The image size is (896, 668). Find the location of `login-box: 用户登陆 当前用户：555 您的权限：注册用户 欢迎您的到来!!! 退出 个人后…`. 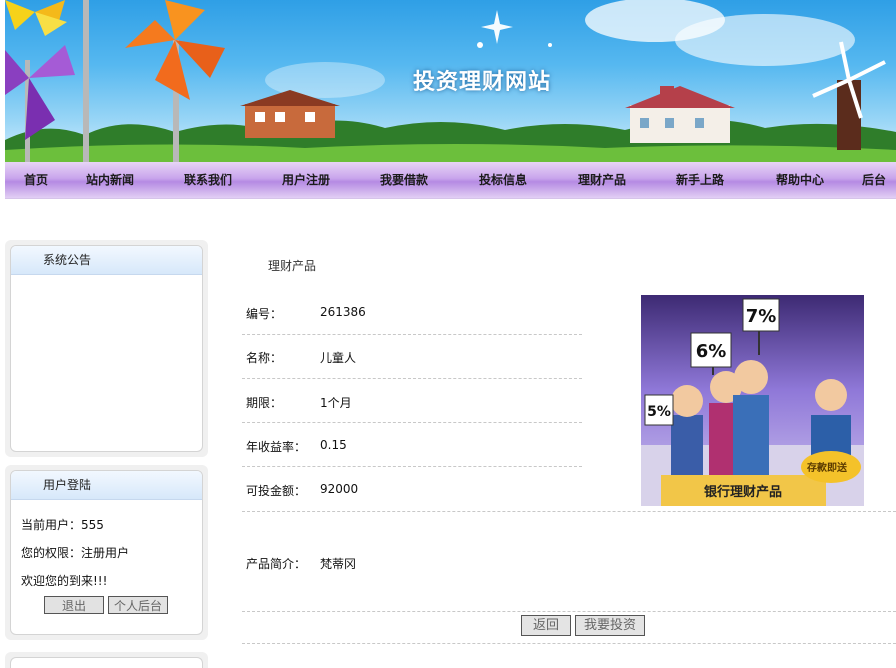

login-box: 用户登陆 当前用户：555 您的权限：注册用户 欢迎您的到来!!! 退出 个人后… is located at coordinates (106, 552).